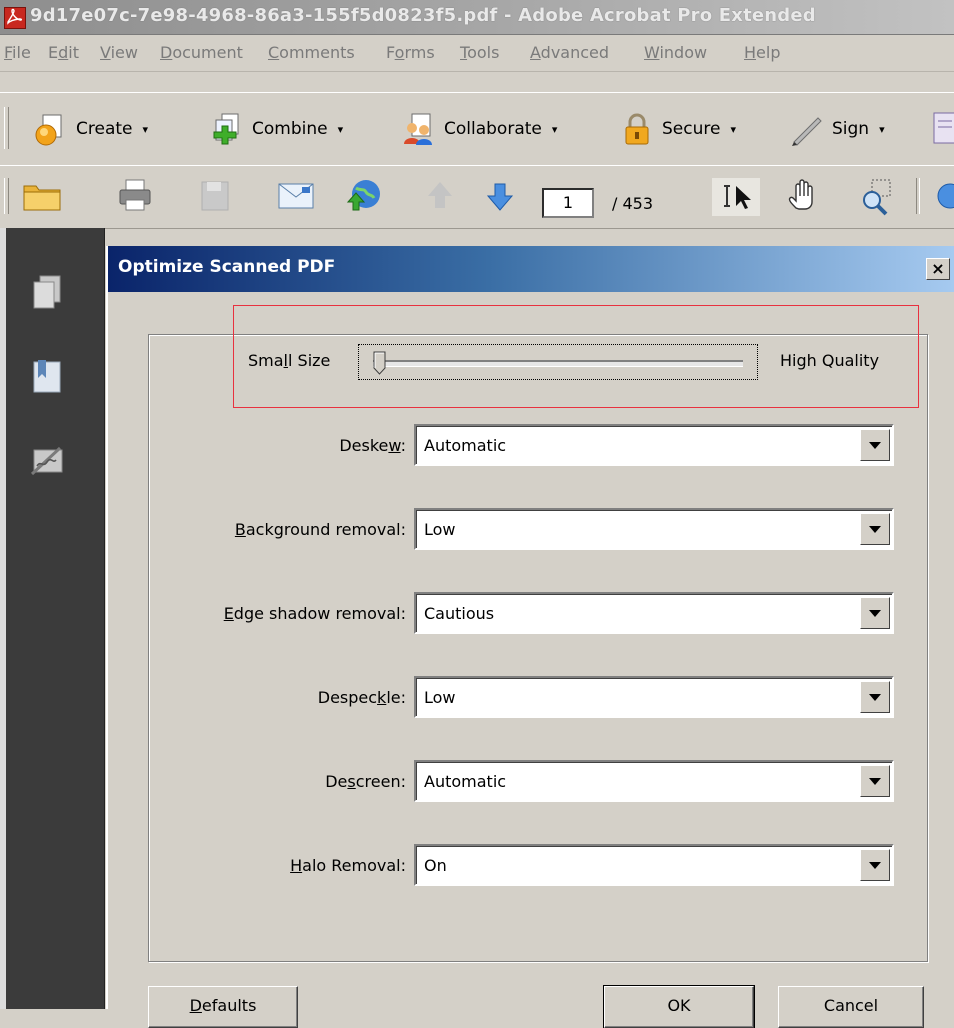  I want to click on defaults-button: Defaults, so click(223, 1007).